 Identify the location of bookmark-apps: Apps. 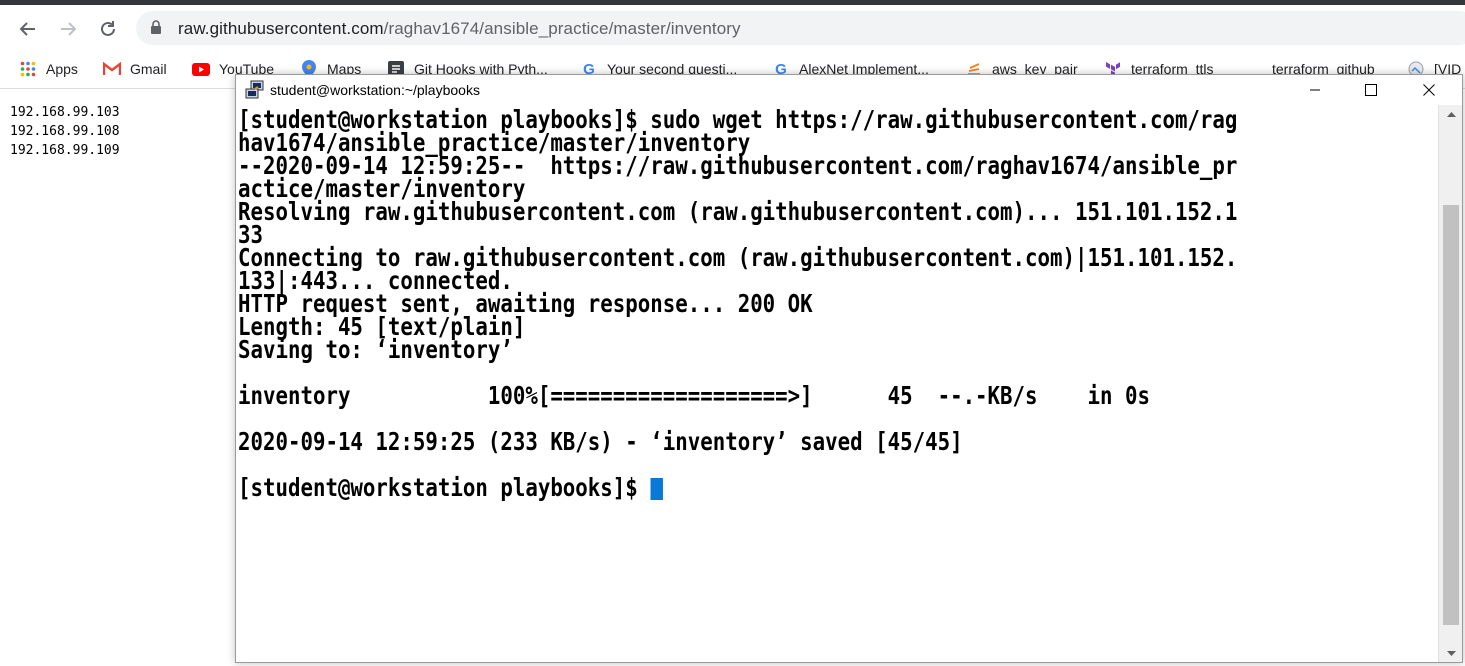
(48, 69).